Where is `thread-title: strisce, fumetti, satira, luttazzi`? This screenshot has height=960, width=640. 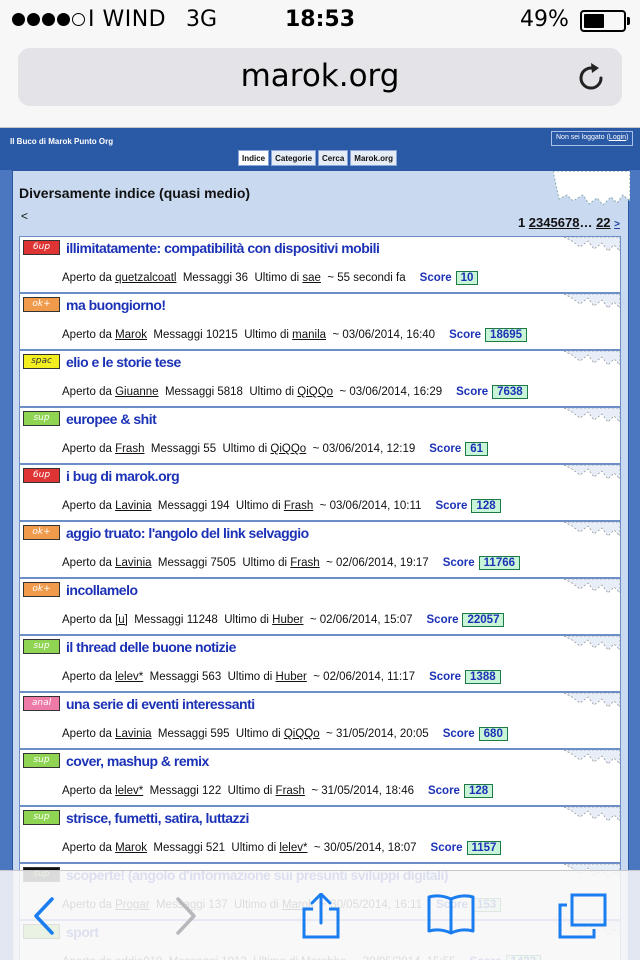 thread-title: strisce, fumetti, satira, luttazzi is located at coordinates (157, 818).